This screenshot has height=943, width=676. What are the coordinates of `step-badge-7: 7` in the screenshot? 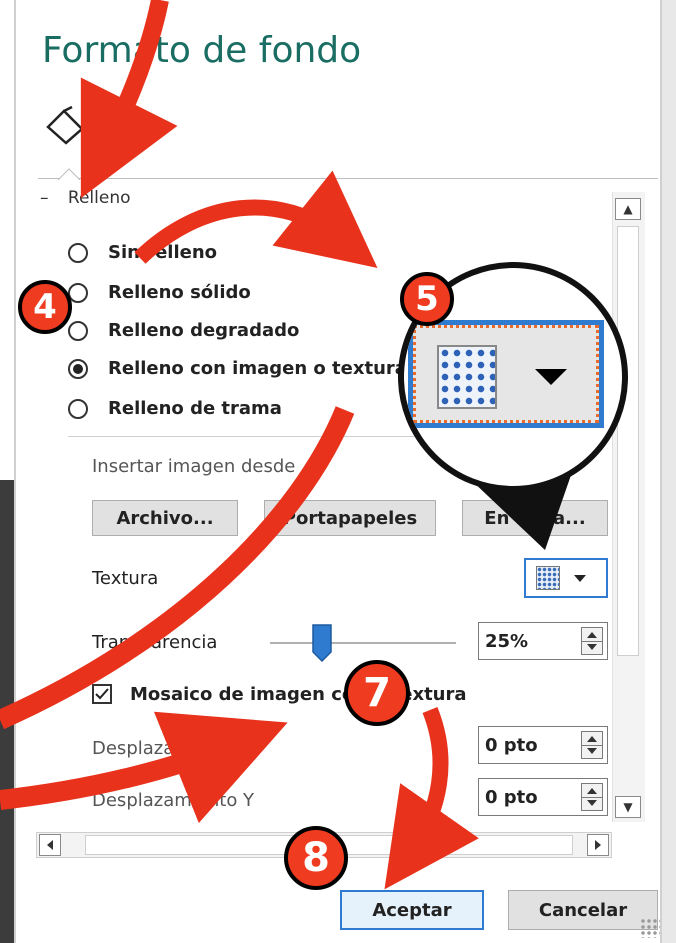 It's located at (377, 693).